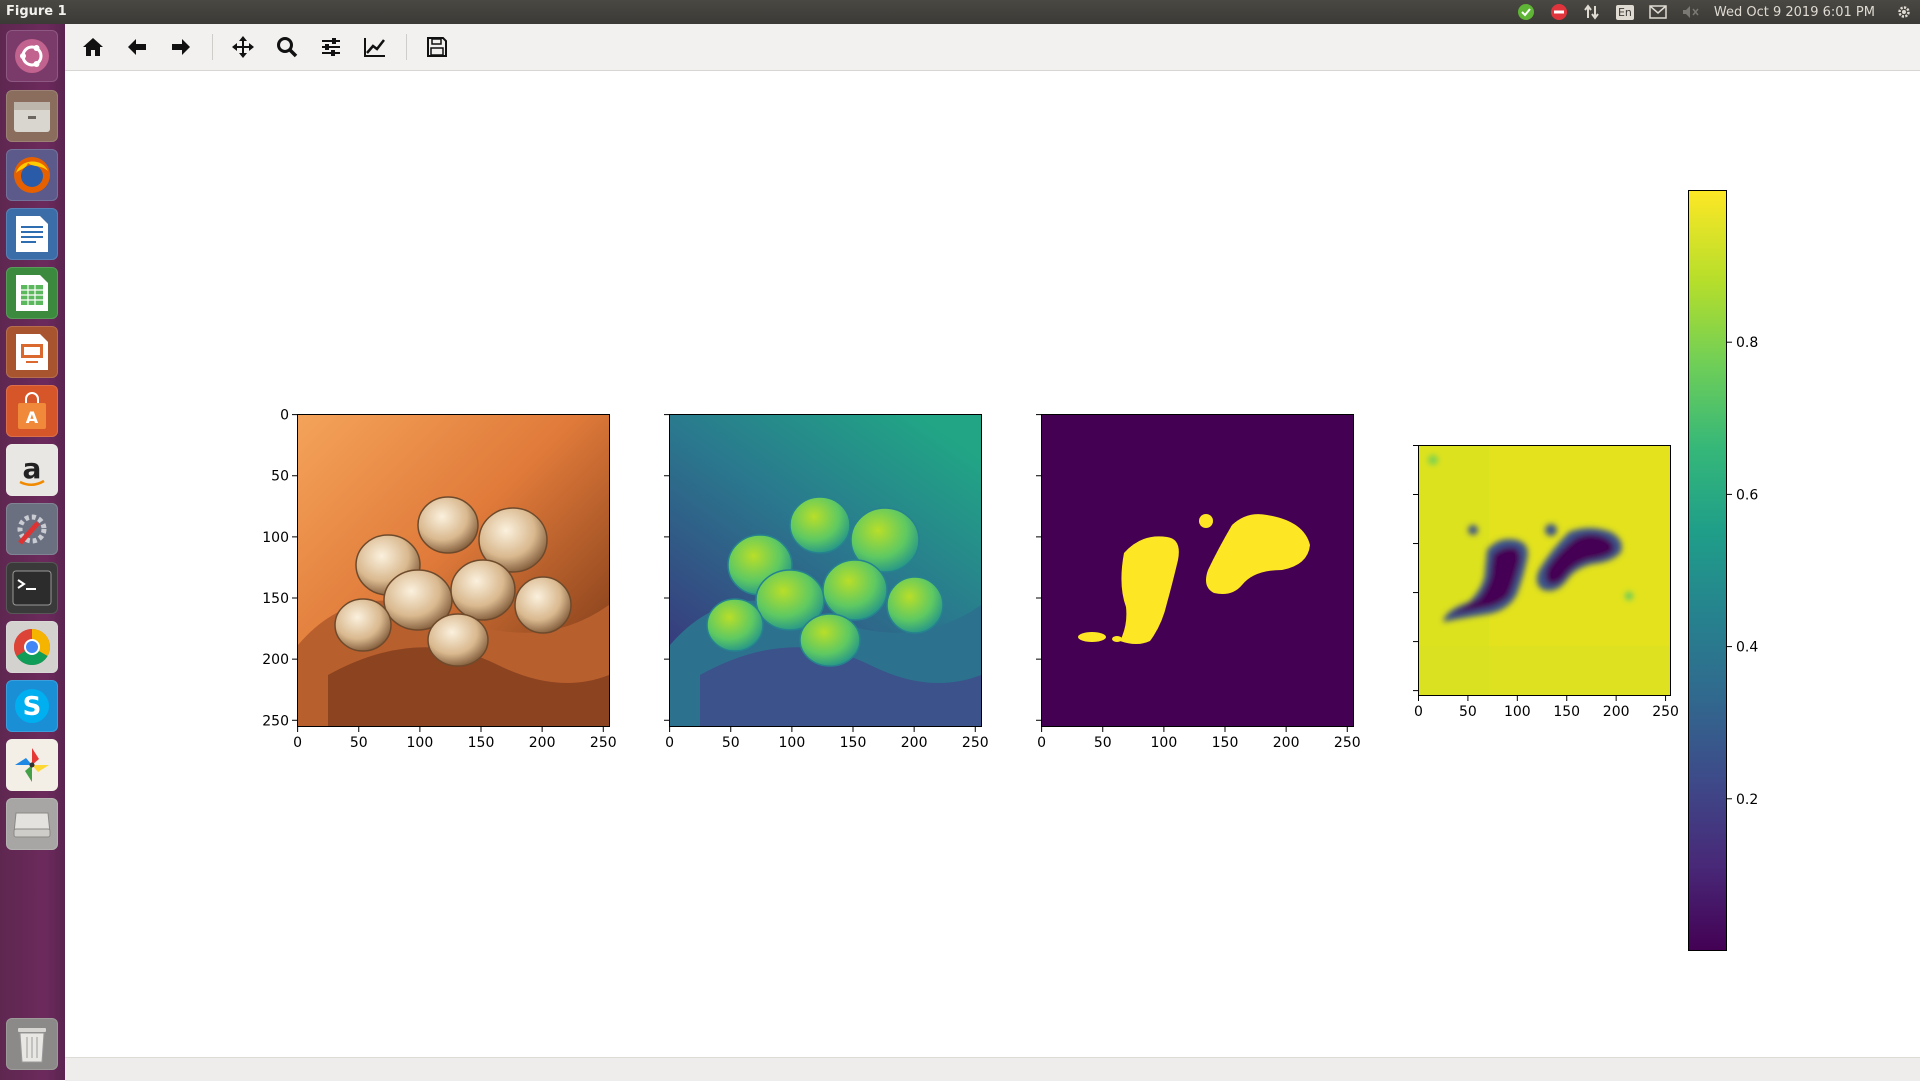  I want to click on colorbar-tick-label: 0.4, so click(1747, 648).